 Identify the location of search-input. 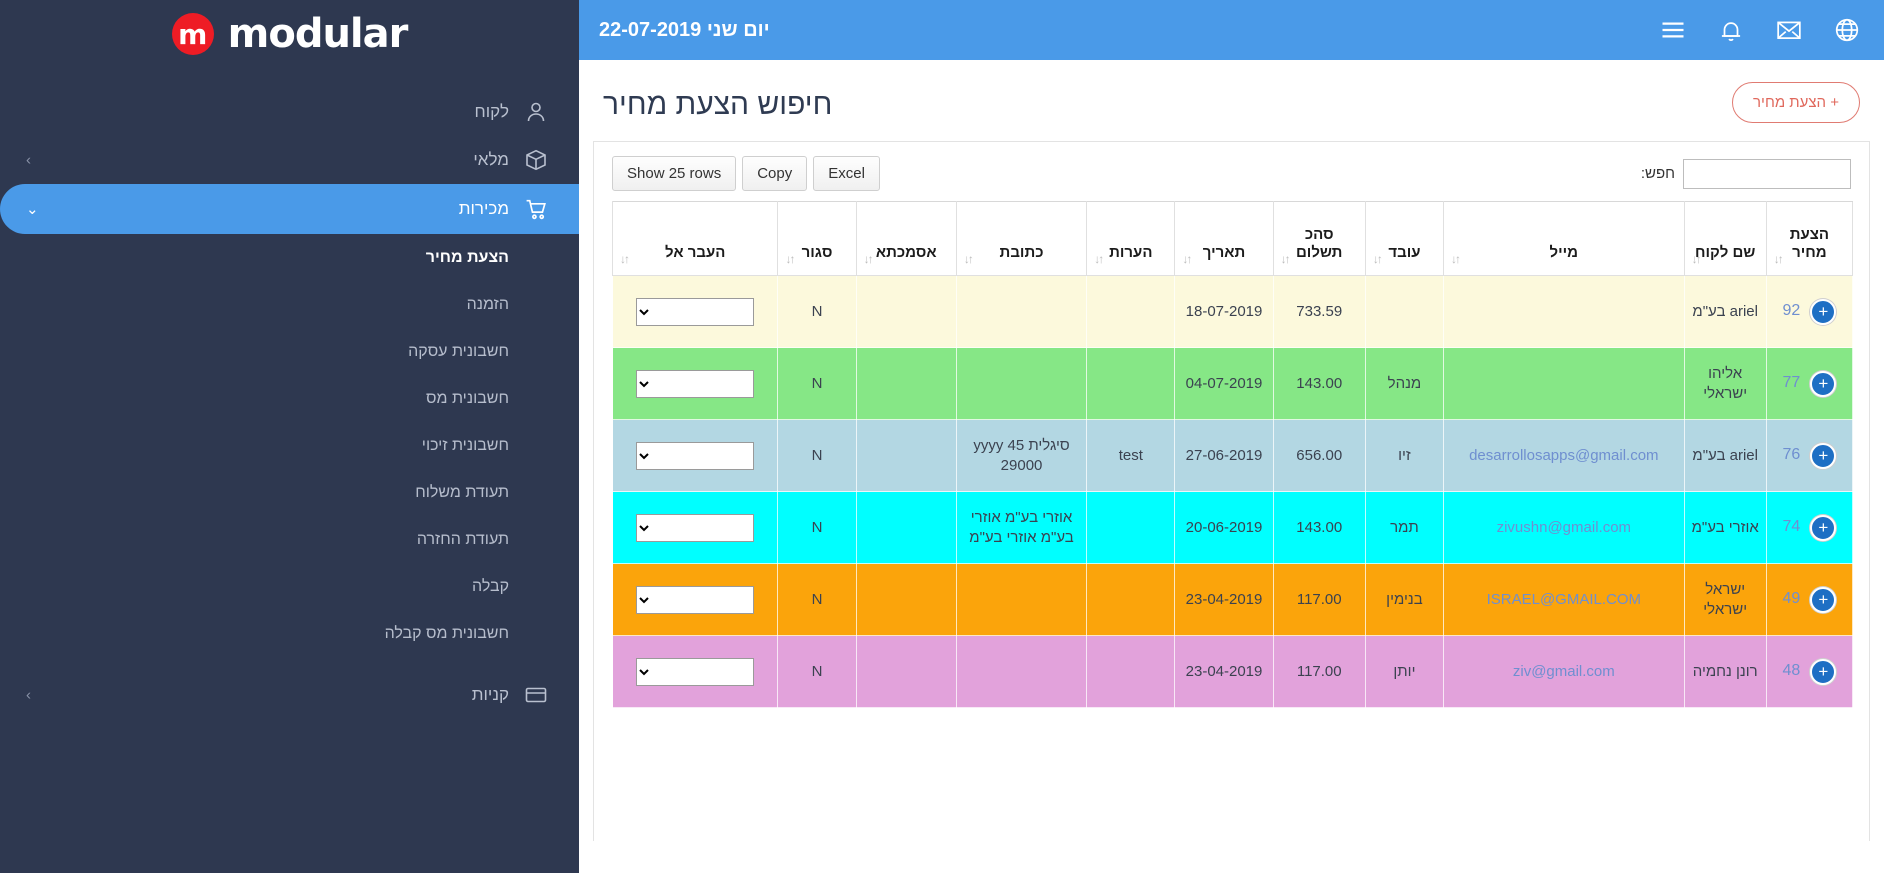
(1767, 173).